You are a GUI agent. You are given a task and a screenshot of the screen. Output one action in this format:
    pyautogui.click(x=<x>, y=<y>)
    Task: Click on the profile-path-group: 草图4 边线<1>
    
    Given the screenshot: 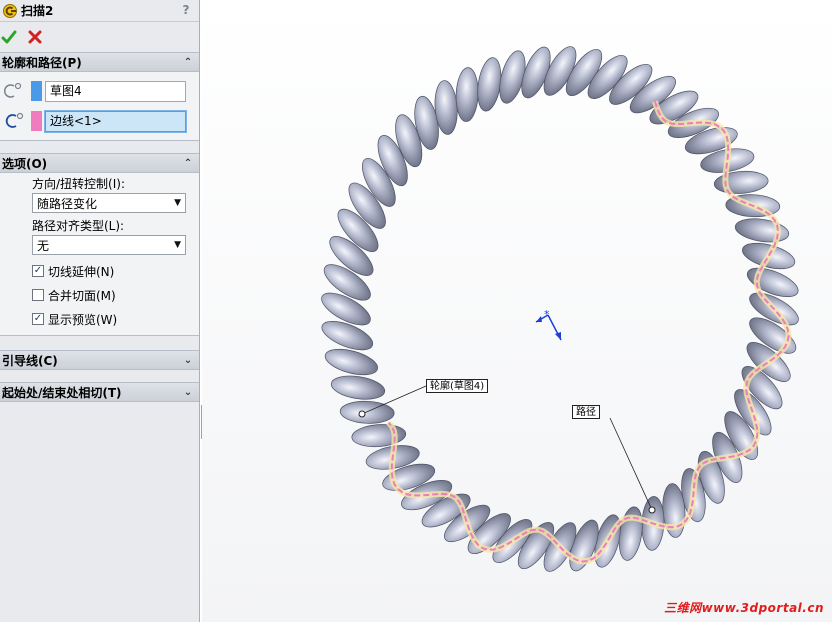 What is the action you would take?
    pyautogui.click(x=99, y=106)
    